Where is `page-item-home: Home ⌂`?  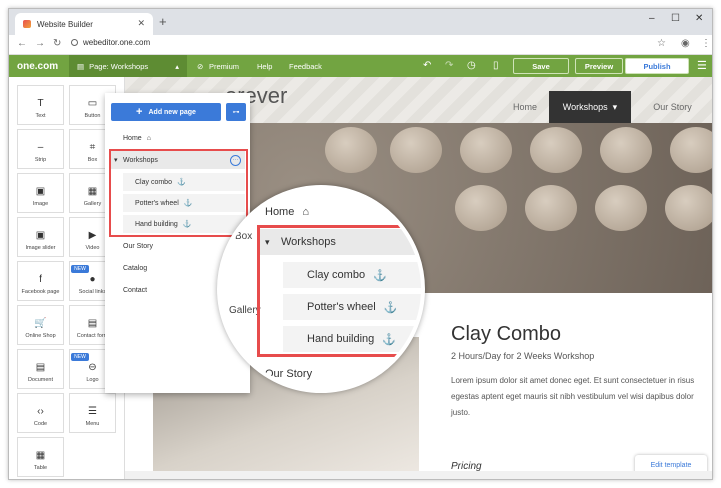 page-item-home: Home ⌂ is located at coordinates (178, 138).